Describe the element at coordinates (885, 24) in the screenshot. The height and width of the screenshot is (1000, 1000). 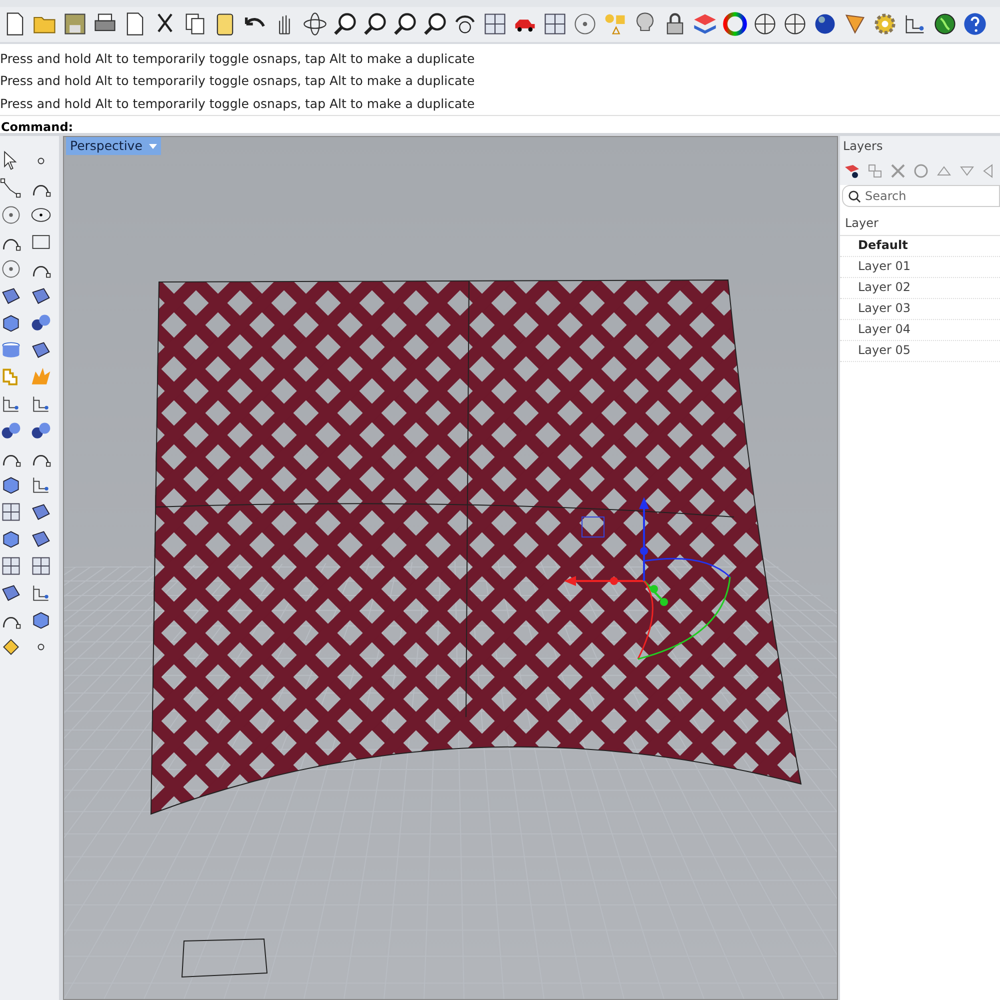
I see `gear-icon` at that location.